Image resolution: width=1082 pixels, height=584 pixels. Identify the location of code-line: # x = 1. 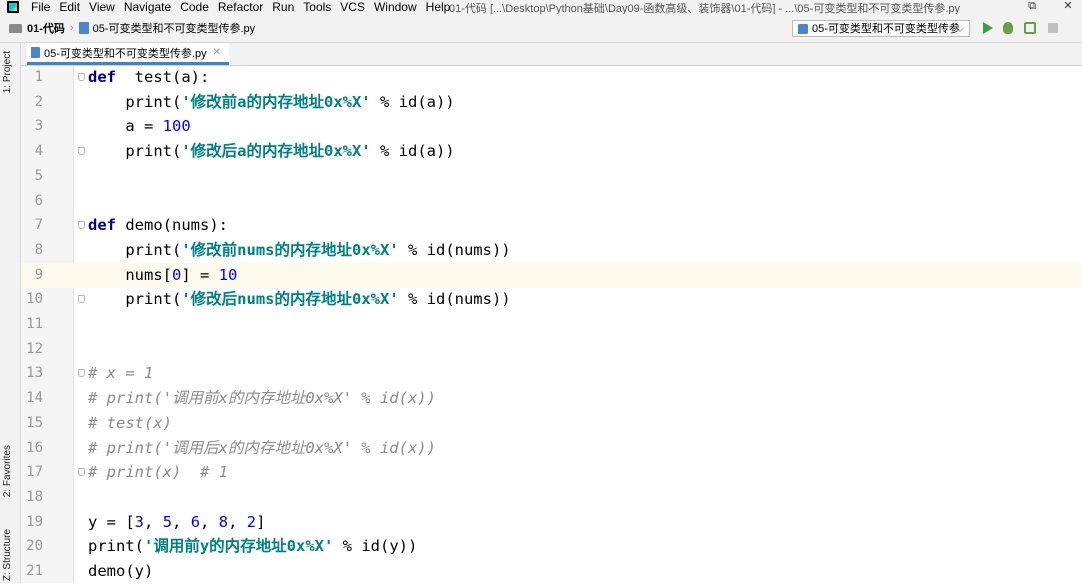
(120, 373).